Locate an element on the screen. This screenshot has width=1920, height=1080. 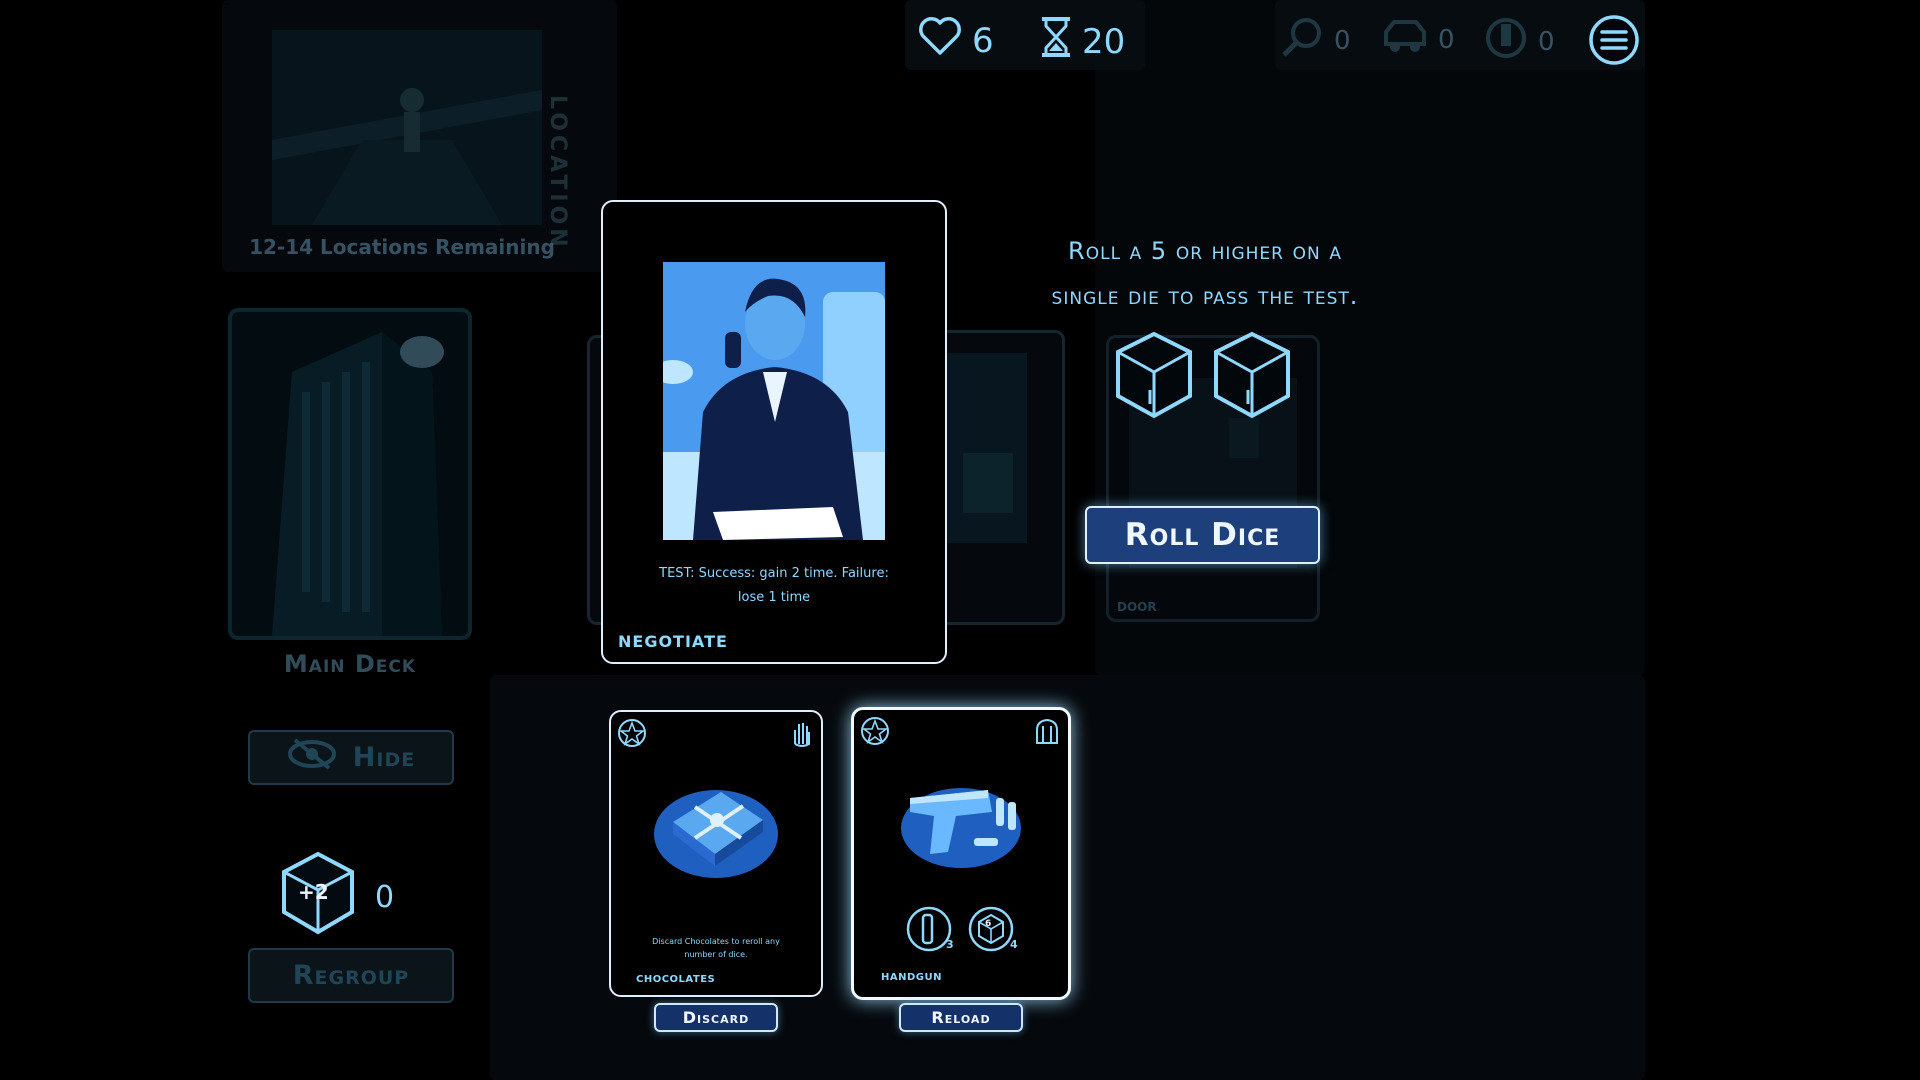
time-value: 20 is located at coordinates (1104, 41).